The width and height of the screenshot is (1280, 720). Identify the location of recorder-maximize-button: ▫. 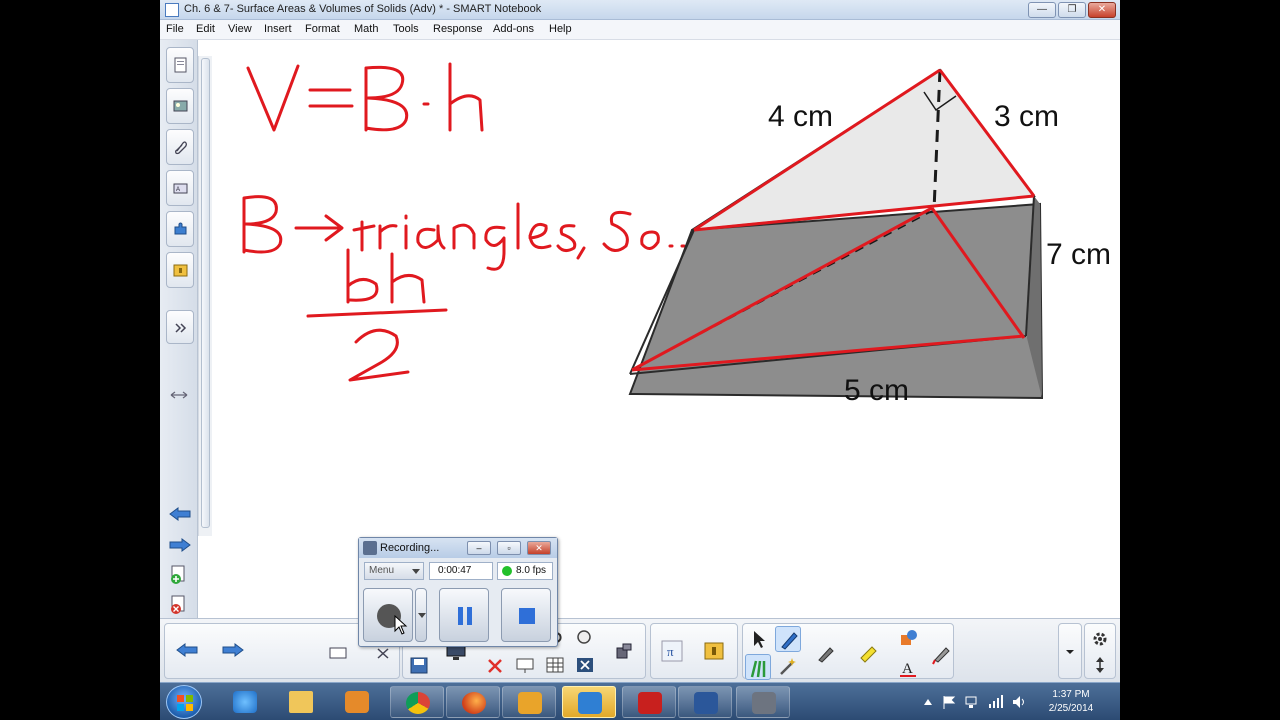
(509, 548).